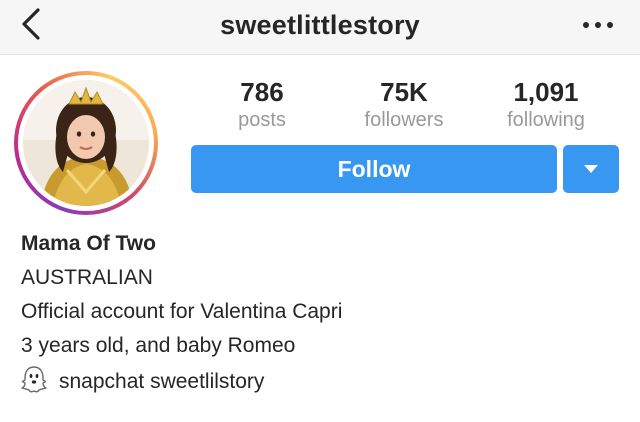 This screenshot has width=640, height=422. What do you see at coordinates (374, 169) in the screenshot?
I see `follow-button: Follow` at bounding box center [374, 169].